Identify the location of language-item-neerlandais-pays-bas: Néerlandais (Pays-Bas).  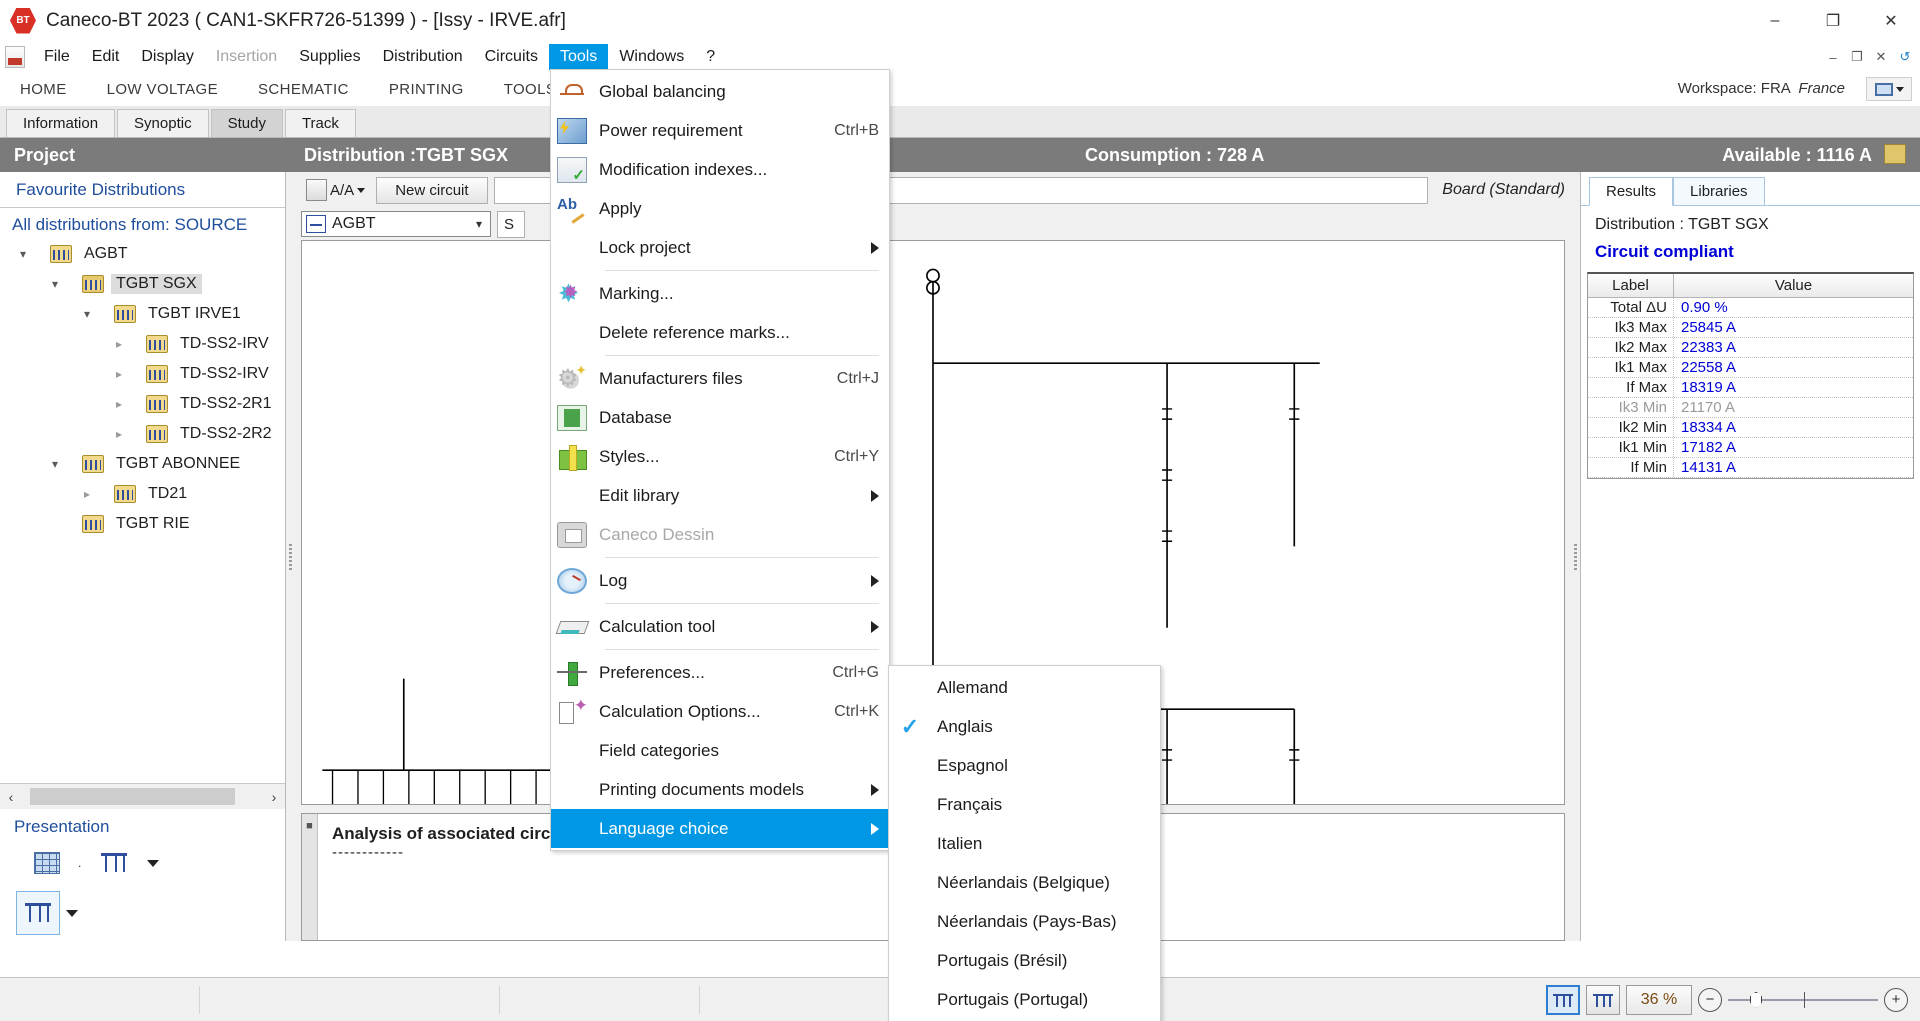
(1024, 921).